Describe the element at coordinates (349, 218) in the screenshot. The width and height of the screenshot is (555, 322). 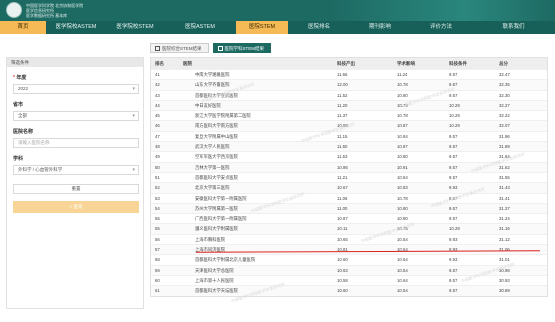
I see `table-row: 55 广西医科大学第一附属医院 10.87 10.80 9.57 31.24` at that location.